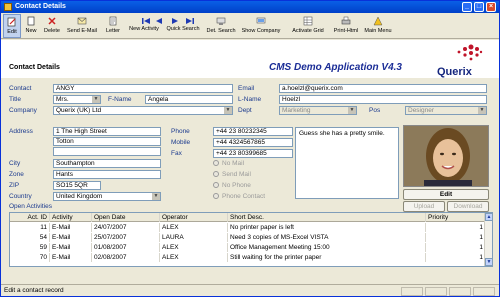 Image resolution: width=500 pixels, height=297 pixels. Describe the element at coordinates (488, 239) in the screenshot. I see `grid-scrollbar: ▲ ▼` at that location.